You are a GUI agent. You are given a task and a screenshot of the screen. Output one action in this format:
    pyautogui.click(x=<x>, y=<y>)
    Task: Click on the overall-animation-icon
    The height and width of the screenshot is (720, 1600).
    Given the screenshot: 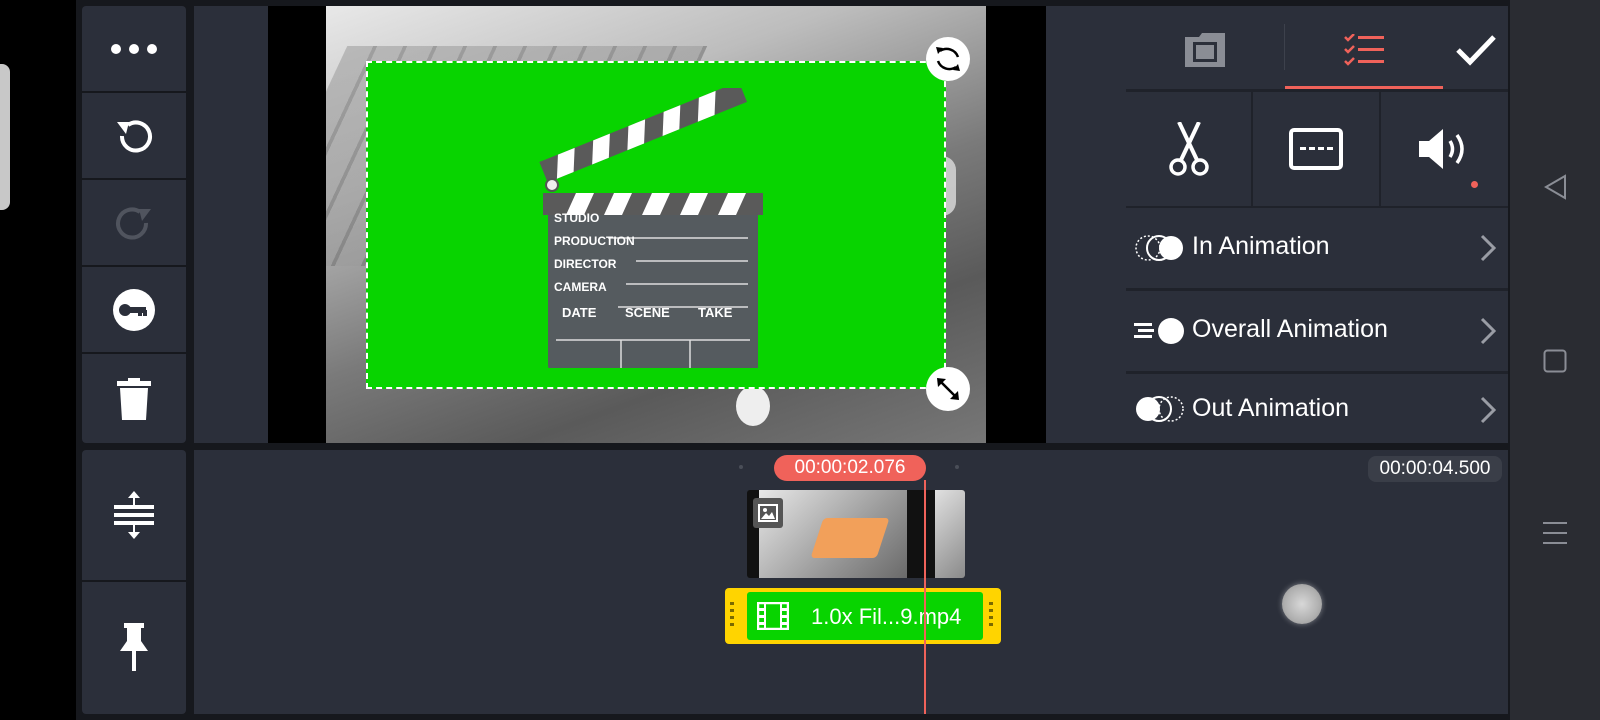 What is the action you would take?
    pyautogui.click(x=1159, y=331)
    